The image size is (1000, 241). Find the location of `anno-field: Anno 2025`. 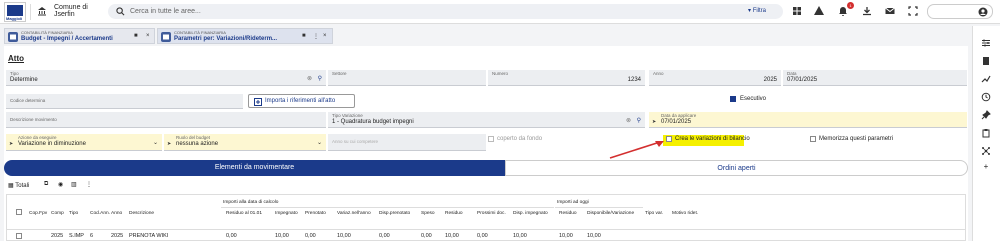

anno-field: Anno 2025 is located at coordinates (715, 78).